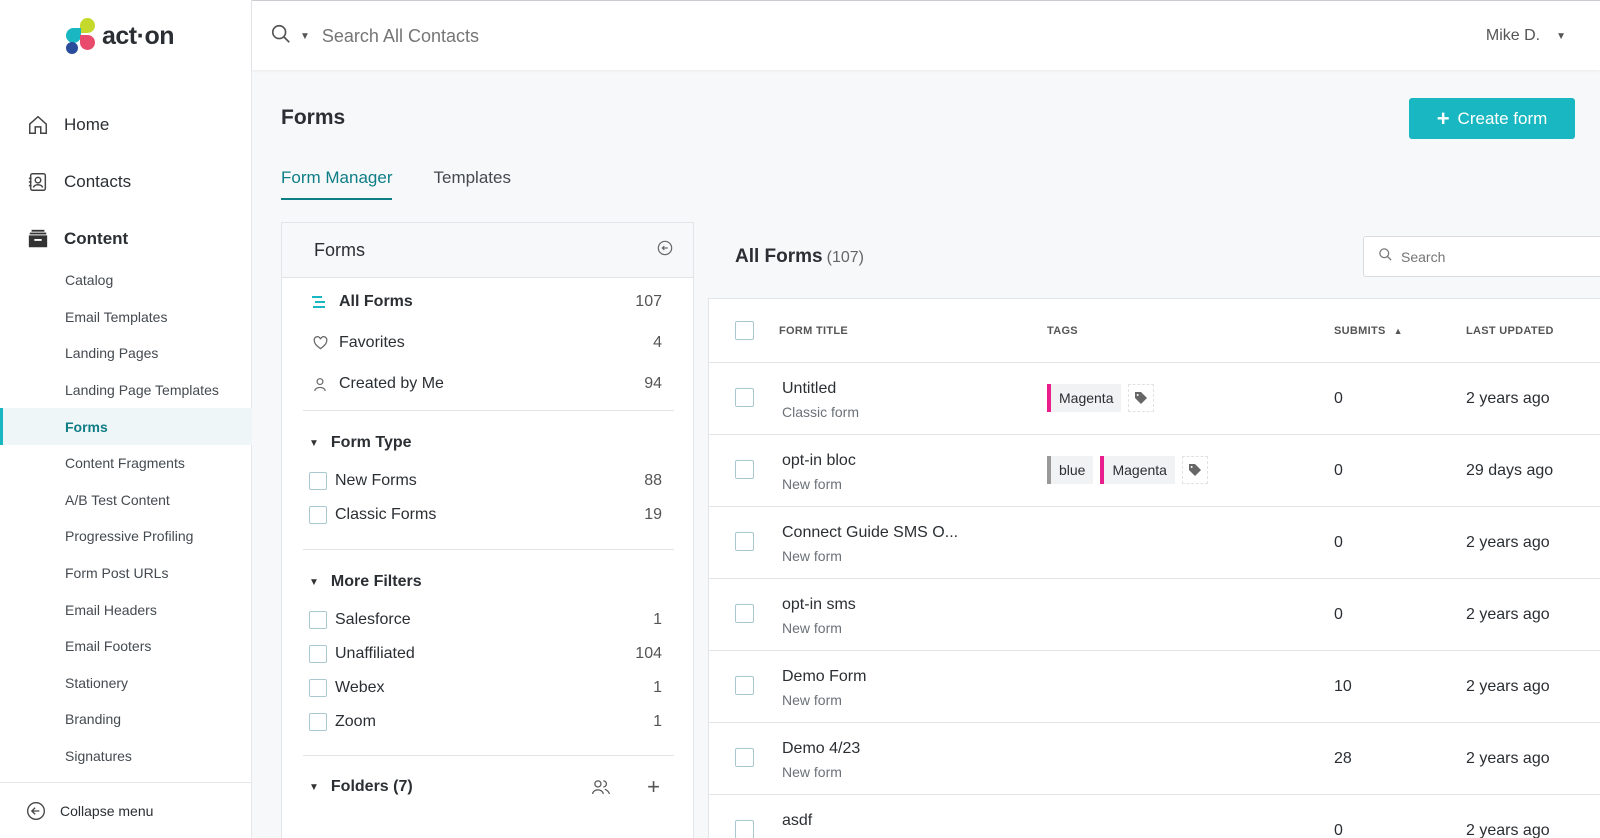 This screenshot has height=838, width=1600. I want to click on tab-templates: Templates, so click(471, 184).